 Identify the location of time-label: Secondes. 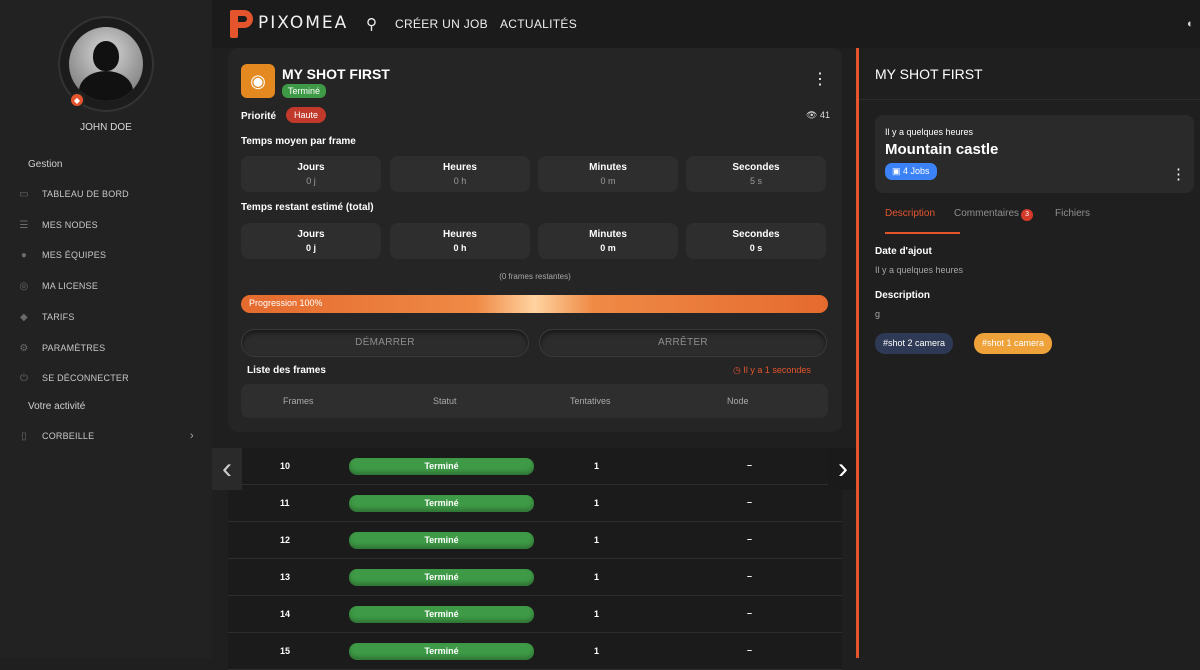
(756, 167).